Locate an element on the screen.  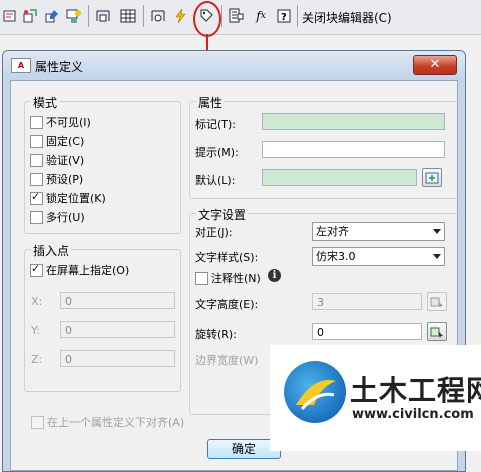
verify-checkbox: 验证(V) is located at coordinates (57, 160).